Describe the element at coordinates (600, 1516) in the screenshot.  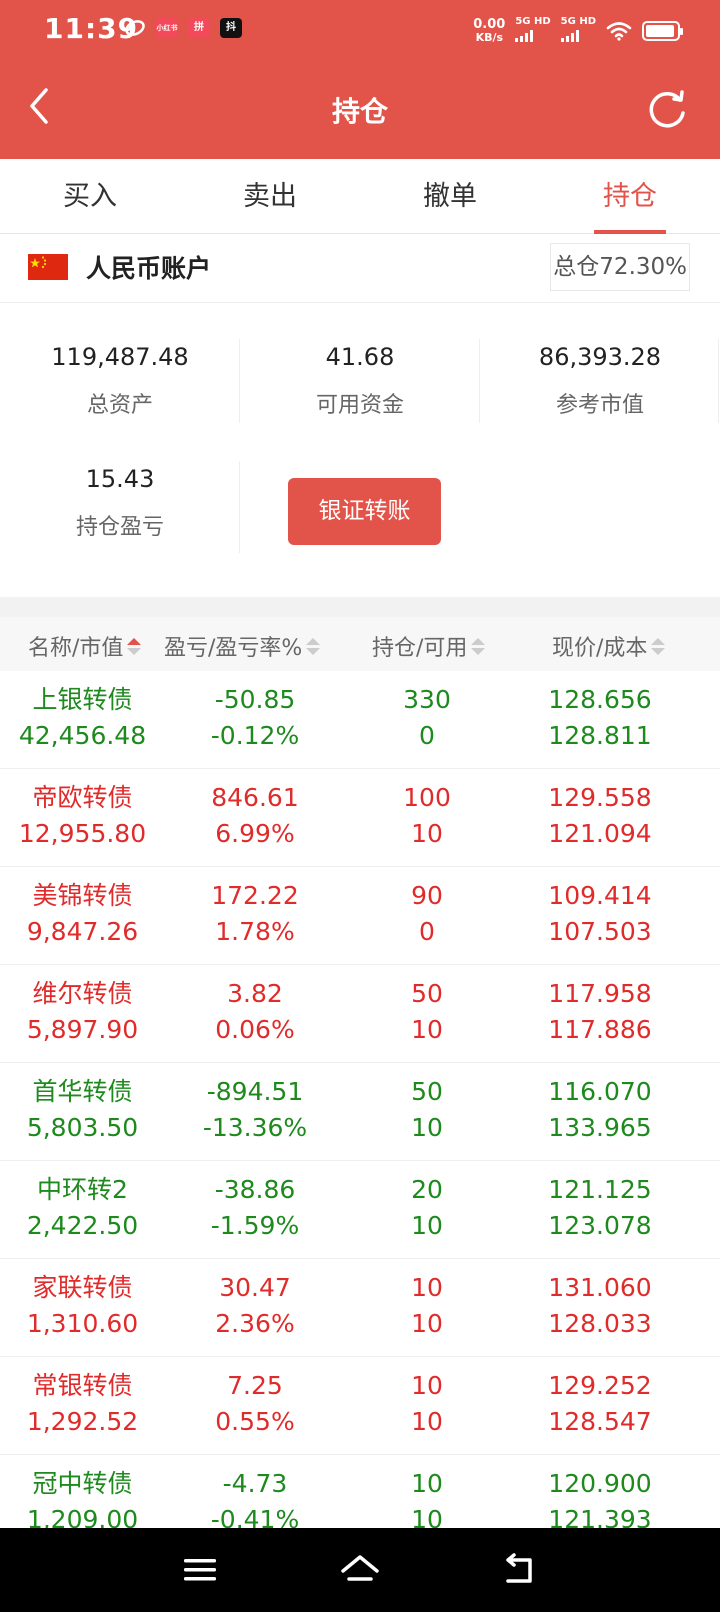
I see `row-cost: 121.393` at that location.